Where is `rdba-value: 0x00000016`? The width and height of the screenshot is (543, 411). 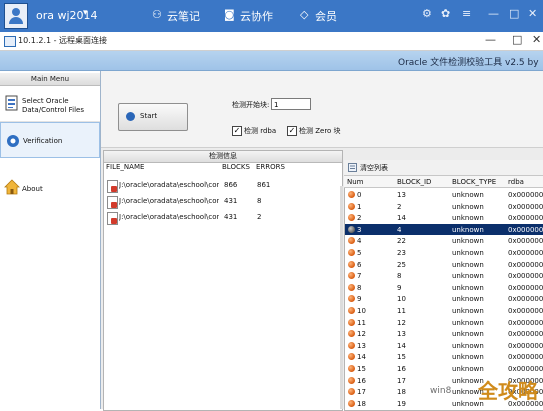
rdba-value: 0x00000016 is located at coordinates (525, 241).